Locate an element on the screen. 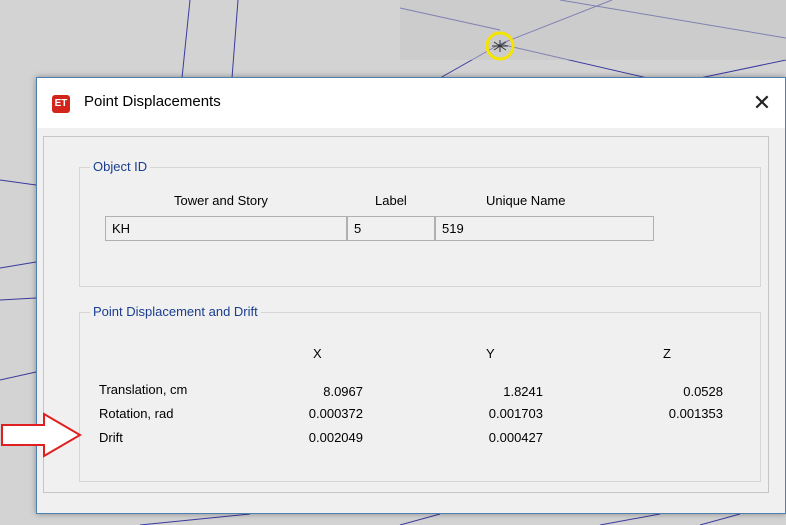  row-label-translation: Translation, cm is located at coordinates (143, 389).